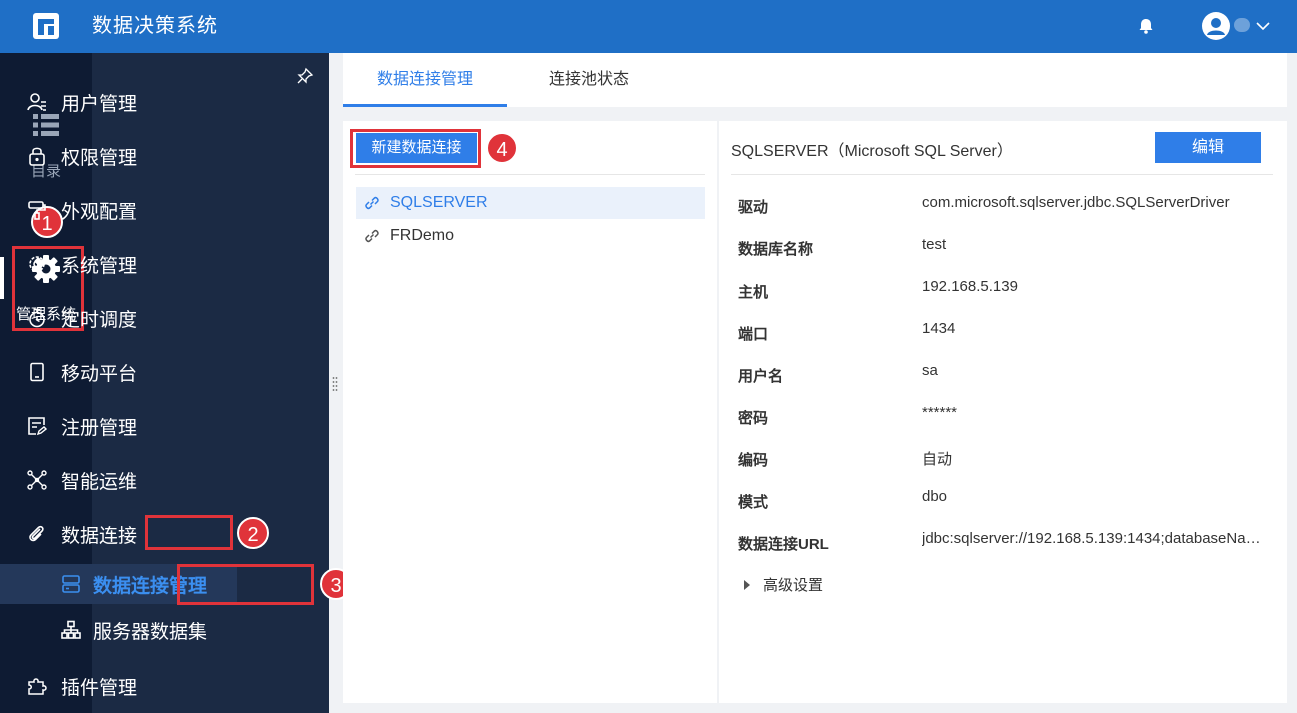  What do you see at coordinates (71, 584) in the screenshot?
I see `db-connection-icon` at bounding box center [71, 584].